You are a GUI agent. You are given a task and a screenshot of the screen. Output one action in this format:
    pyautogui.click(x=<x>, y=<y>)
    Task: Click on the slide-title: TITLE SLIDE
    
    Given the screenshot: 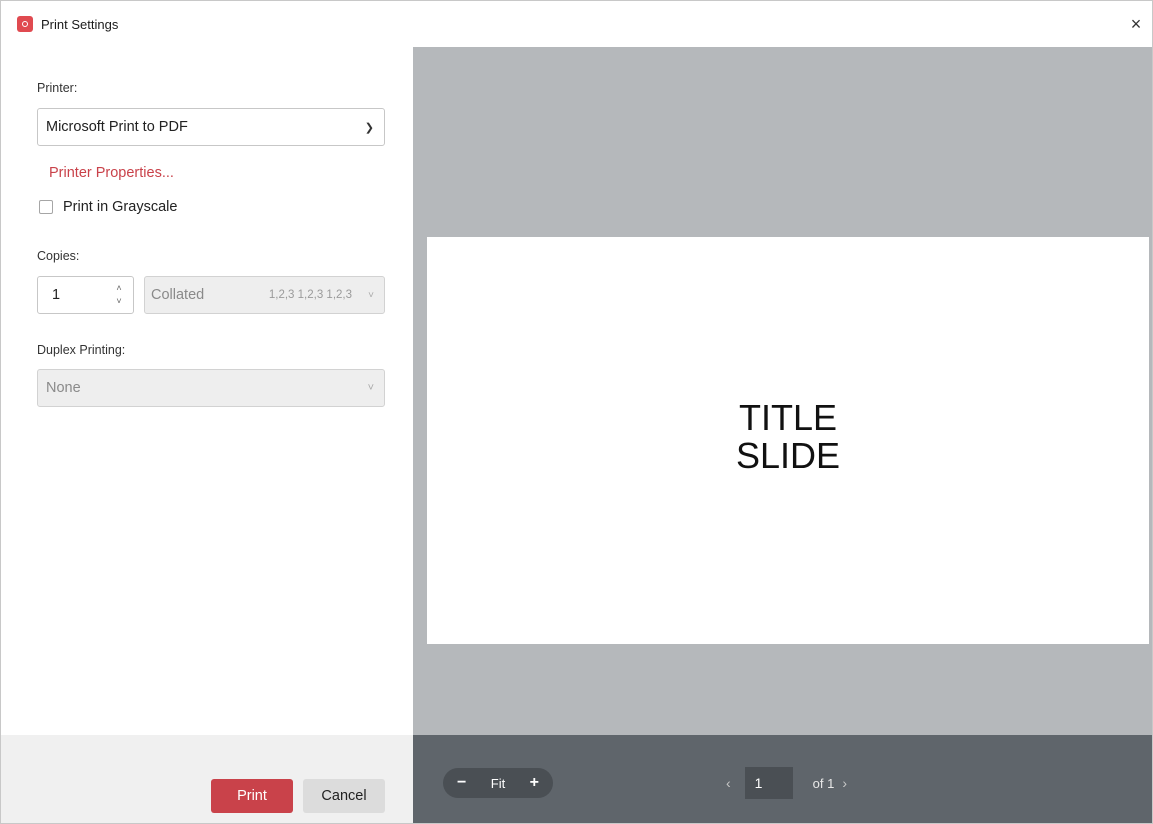 What is the action you would take?
    pyautogui.click(x=788, y=436)
    